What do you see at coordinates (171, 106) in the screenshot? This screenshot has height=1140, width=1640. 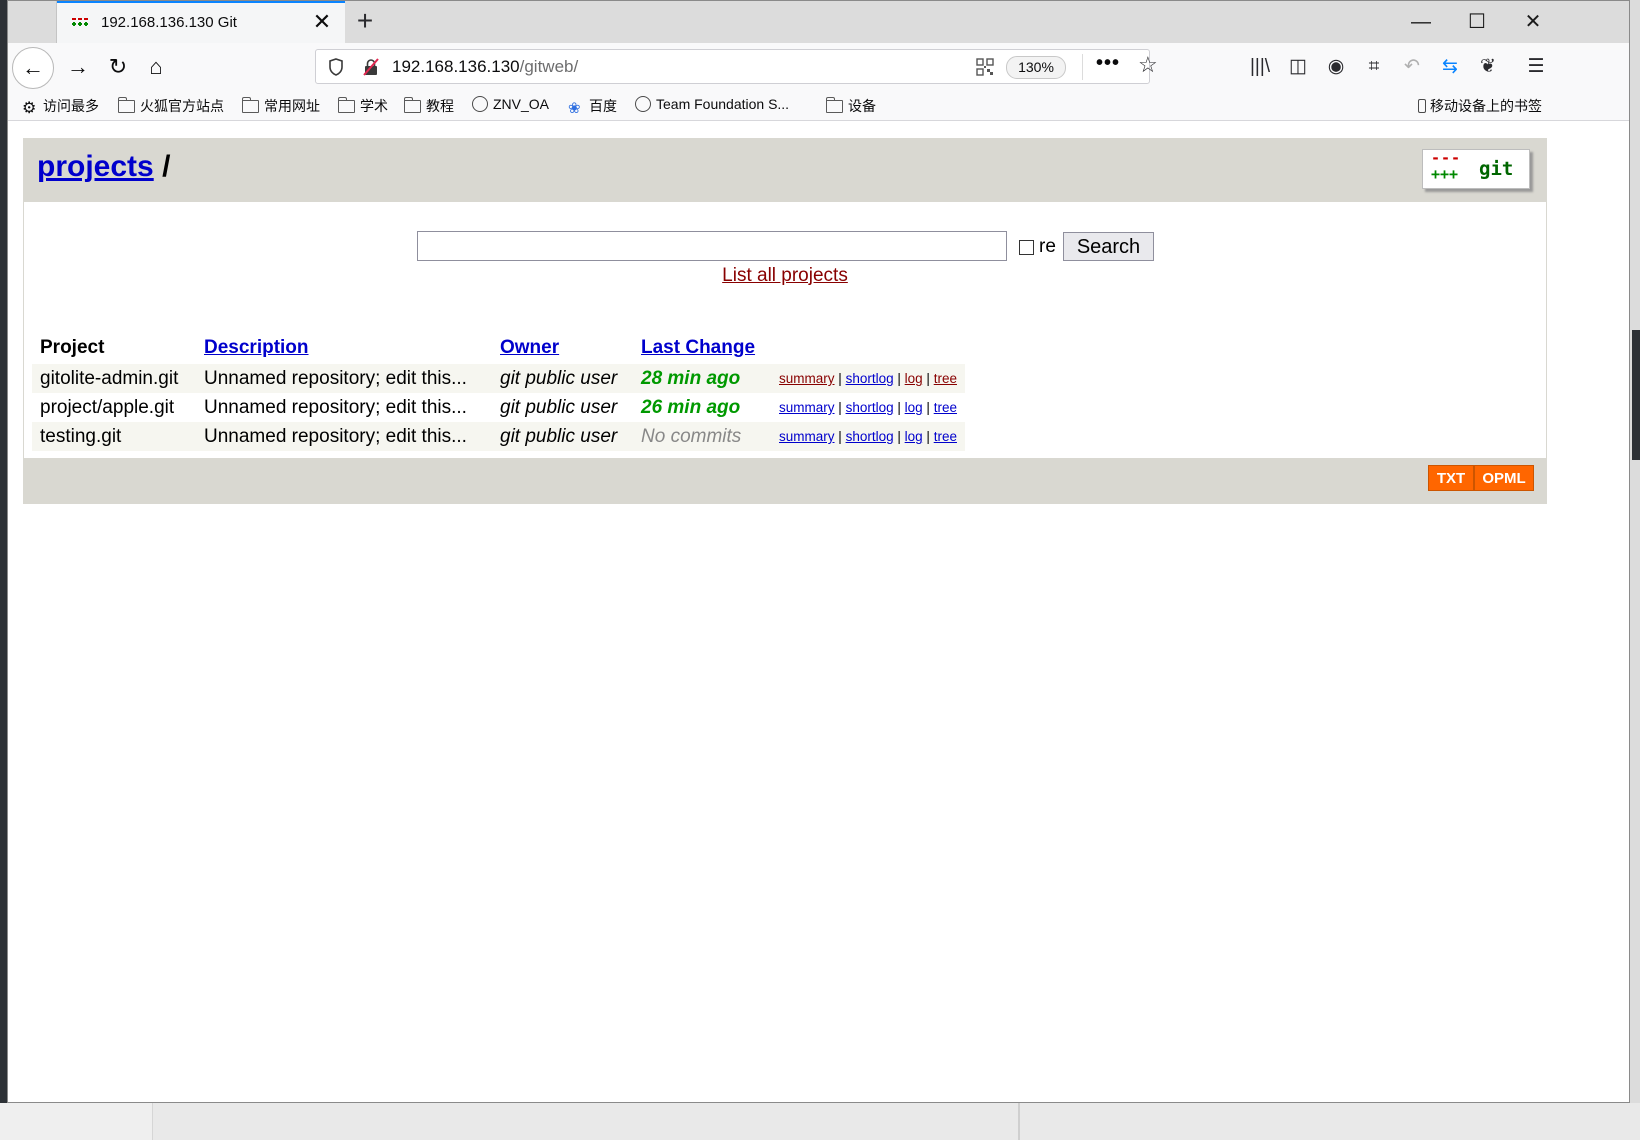 I see `bookmark-firefox-sites: 火狐官方站点` at bounding box center [171, 106].